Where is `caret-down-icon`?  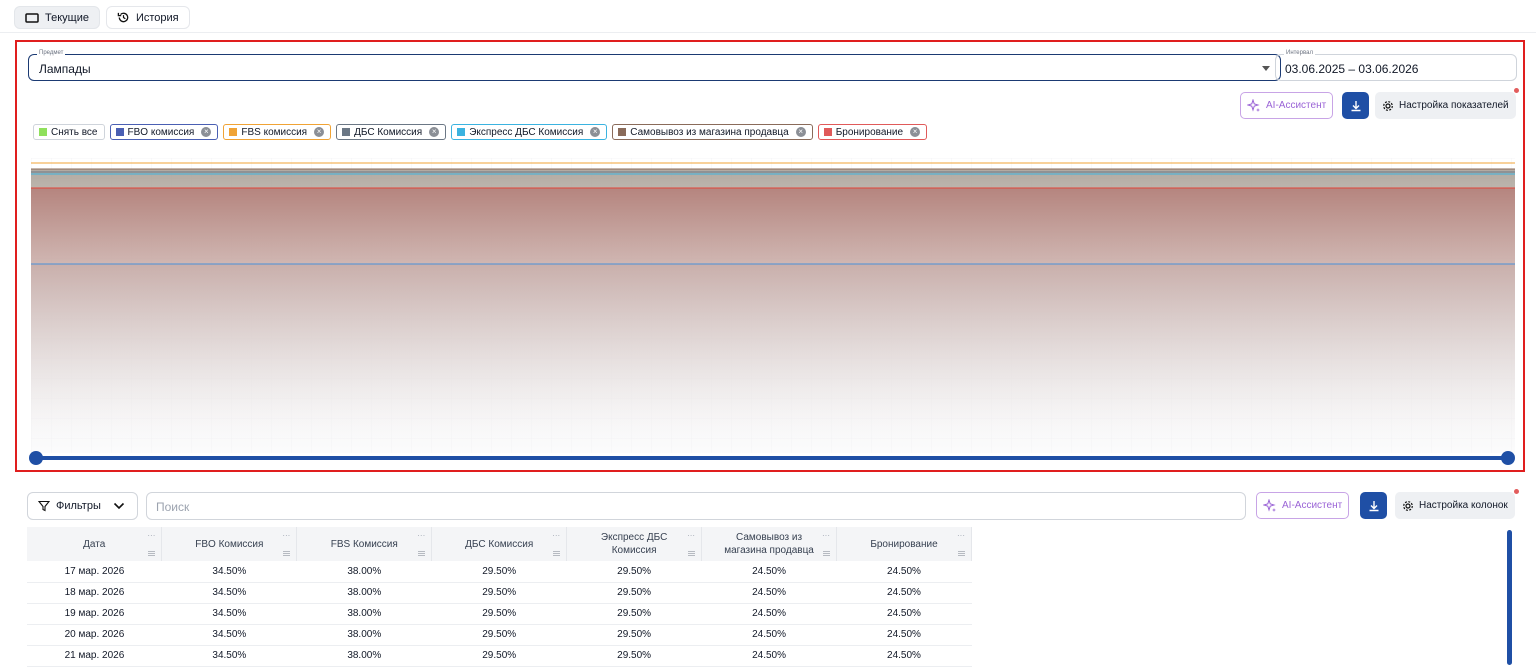 caret-down-icon is located at coordinates (1266, 68).